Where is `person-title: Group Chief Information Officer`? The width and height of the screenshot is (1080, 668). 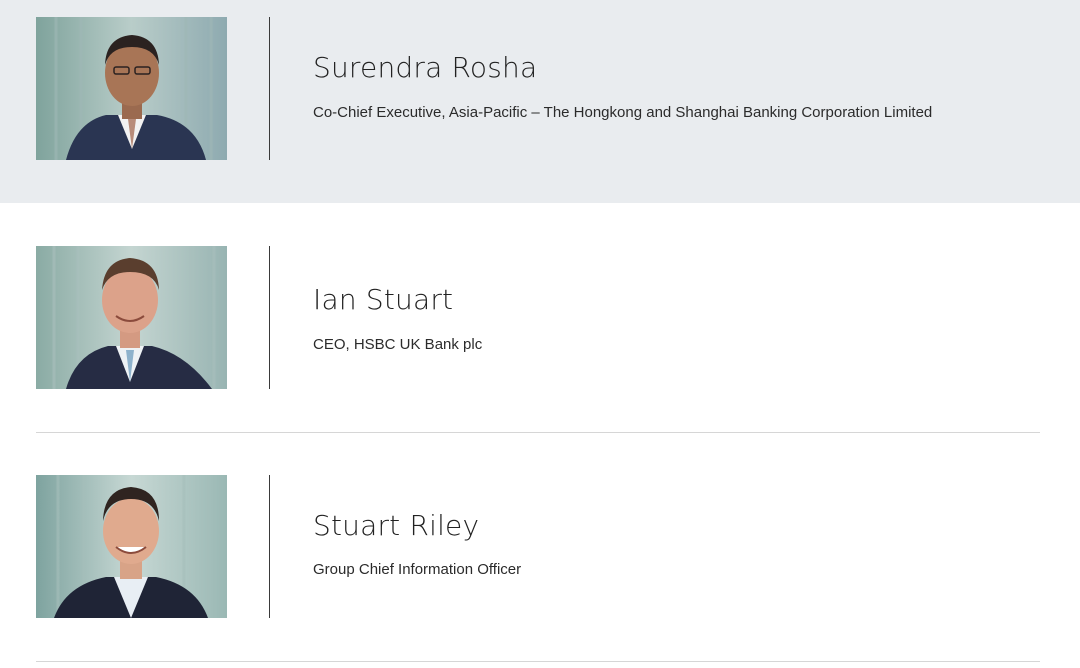
person-title: Group Chief Information Officer is located at coordinates (417, 569).